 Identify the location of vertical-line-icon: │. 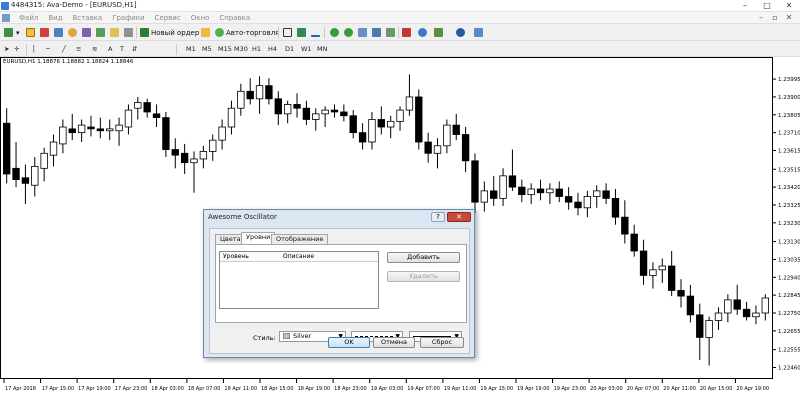
(34, 49).